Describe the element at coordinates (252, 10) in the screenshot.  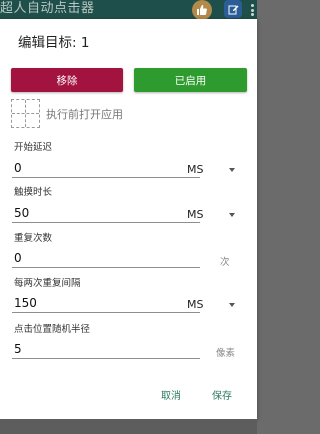
I see `more-vertical-icon` at that location.